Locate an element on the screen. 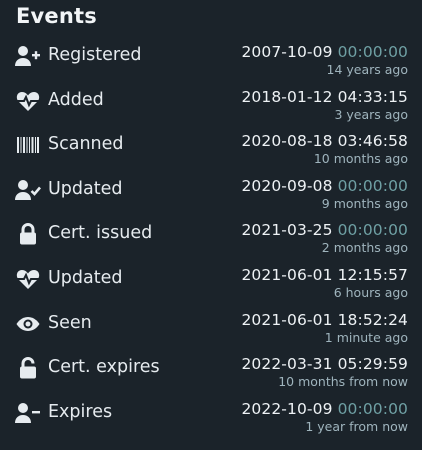  event-label-cert-issued: Cert. issued is located at coordinates (100, 233).